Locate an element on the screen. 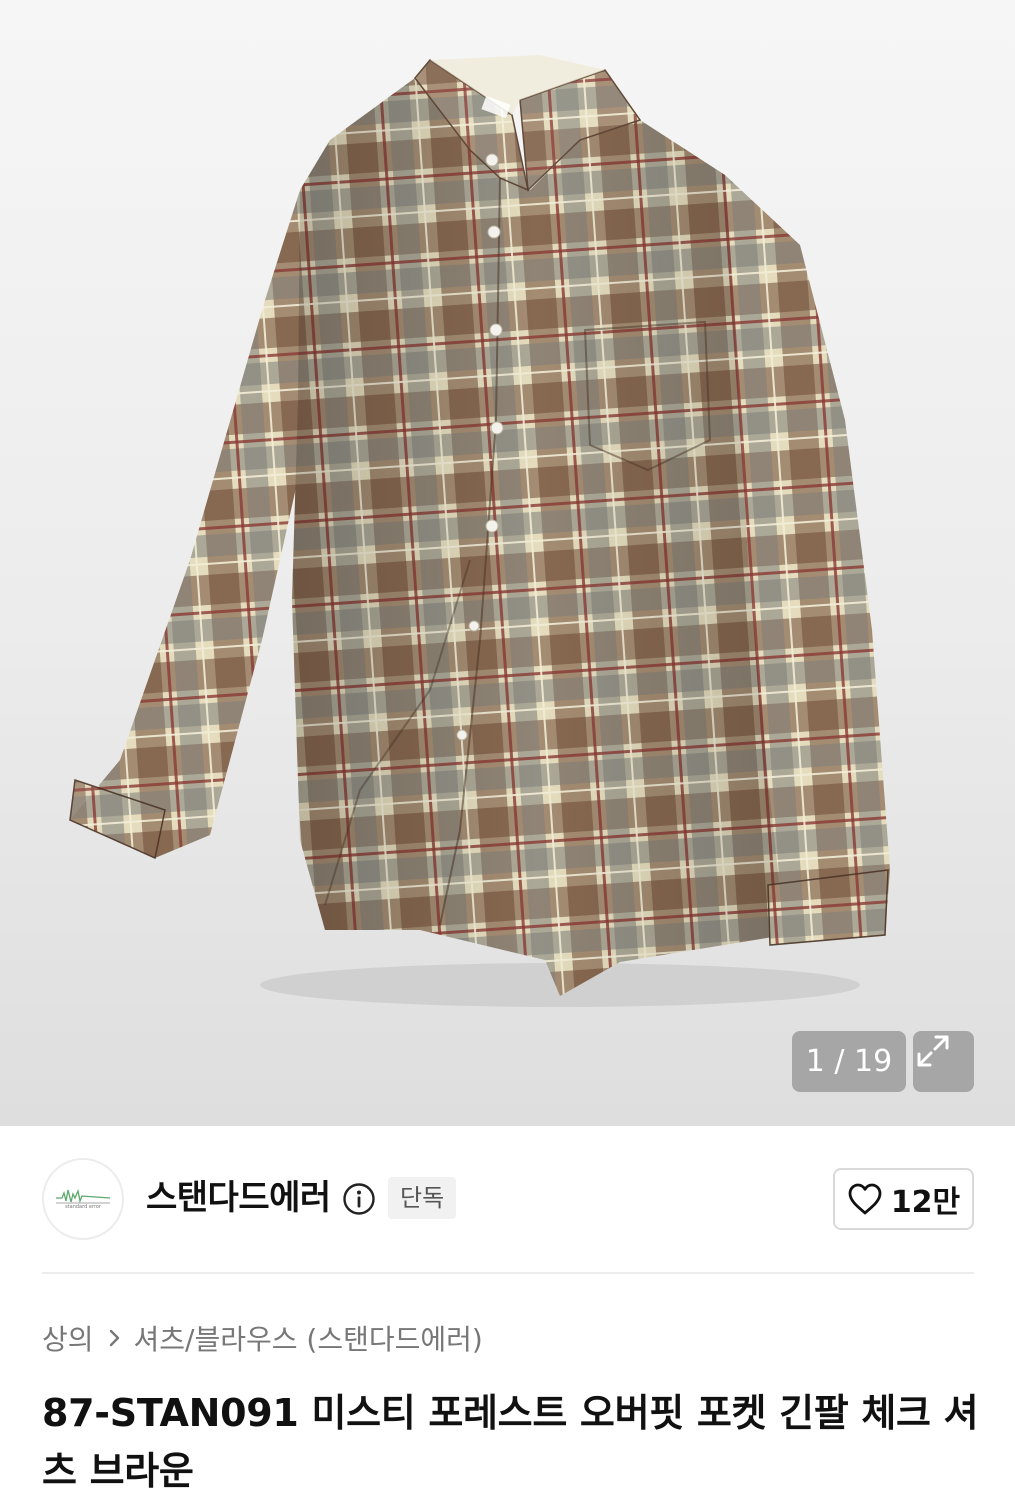 This screenshot has width=1015, height=1500. breadcrumb: 상의 셔츠/블라우스 (스탠다드에러) is located at coordinates (262, 1338).